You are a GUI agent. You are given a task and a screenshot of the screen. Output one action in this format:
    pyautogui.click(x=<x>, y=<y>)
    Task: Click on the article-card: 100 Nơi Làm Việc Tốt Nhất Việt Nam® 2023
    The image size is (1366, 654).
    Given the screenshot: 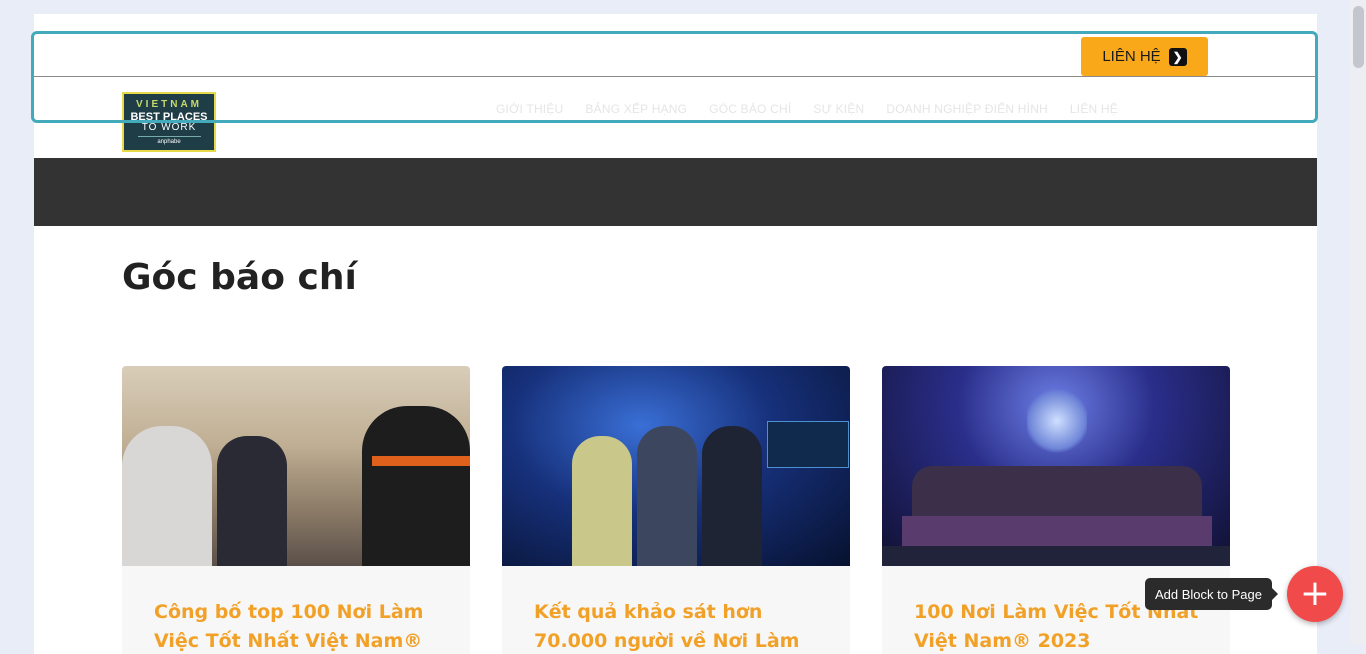 What is the action you would take?
    pyautogui.click(x=1056, y=510)
    